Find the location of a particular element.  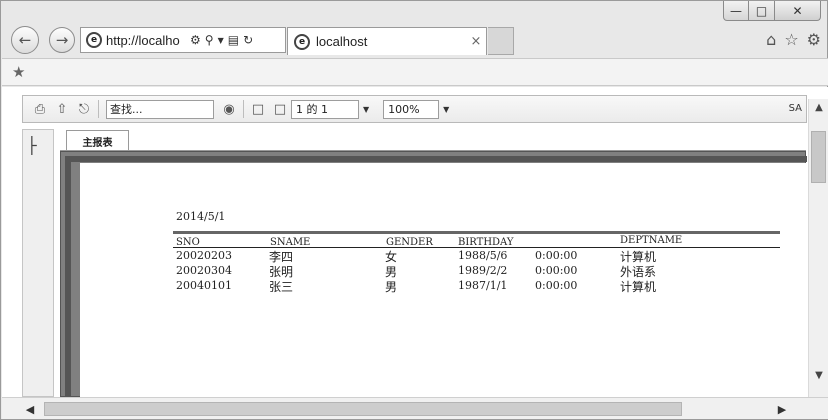

report-toolbar: ⎙ ⇧ ⎋ 查找... ◉ □ □ 1 的 1 ▼ 100% ▼ SA is located at coordinates (414, 109).